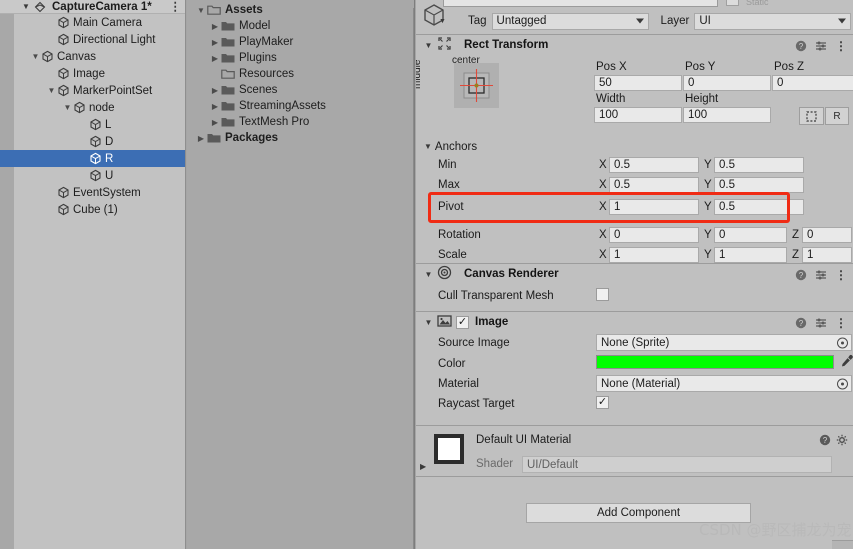 The width and height of the screenshot is (853, 549). Describe the element at coordinates (92, 175) in the screenshot. I see `hierarchy-item-u: U` at that location.